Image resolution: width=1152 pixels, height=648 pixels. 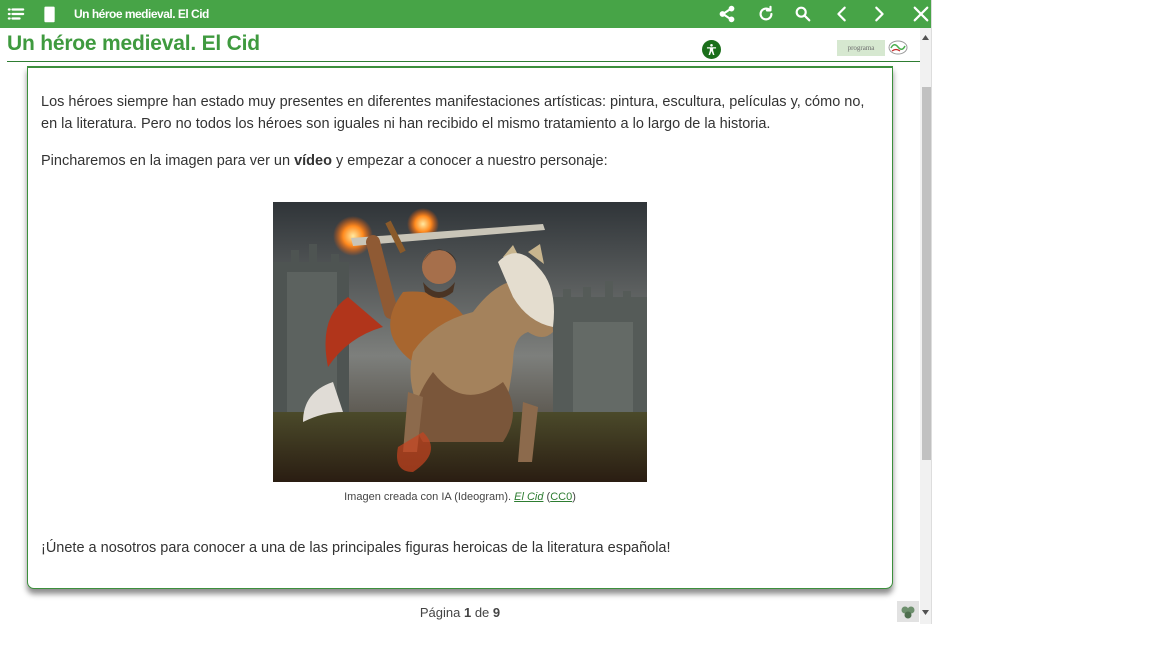 What do you see at coordinates (50, 14) in the screenshot?
I see `book-icon` at bounding box center [50, 14].